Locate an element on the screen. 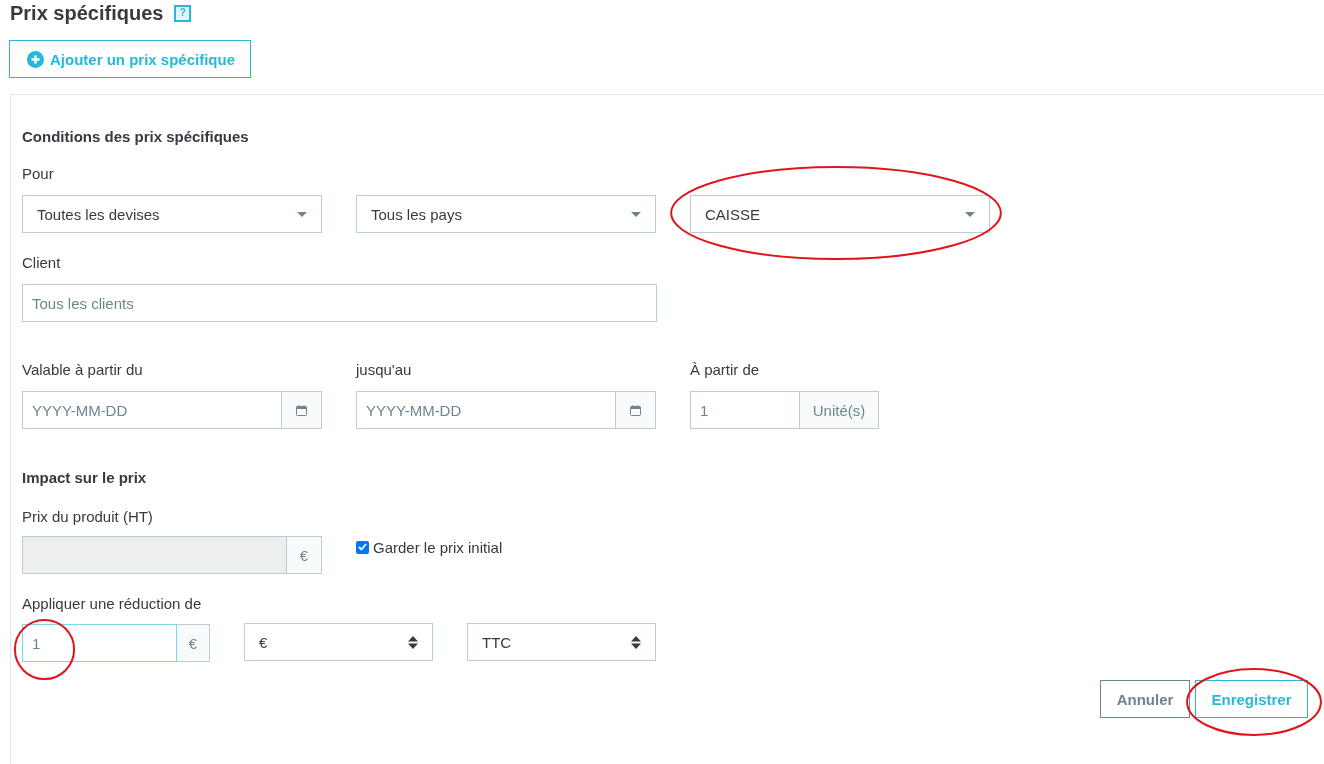 The width and height of the screenshot is (1324, 764). field-label: jusqu'au is located at coordinates (384, 370).